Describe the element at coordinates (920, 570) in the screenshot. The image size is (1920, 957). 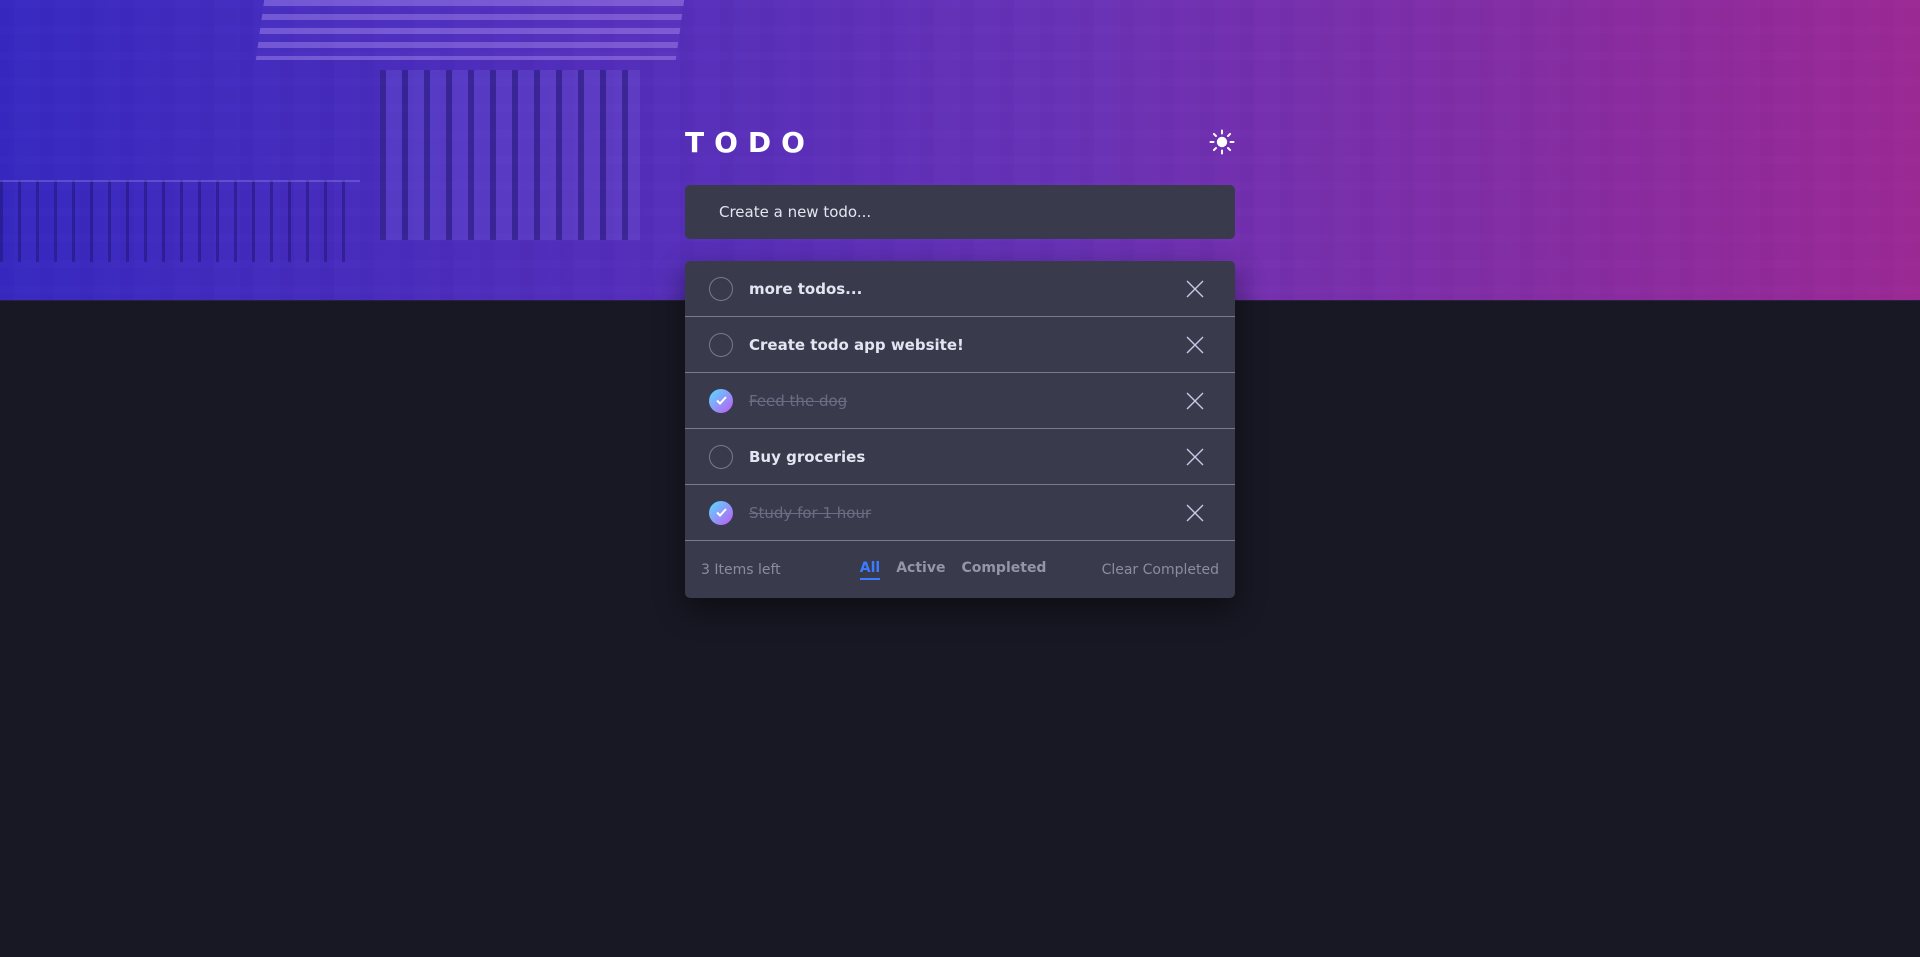
I see `filter-active: Active` at that location.